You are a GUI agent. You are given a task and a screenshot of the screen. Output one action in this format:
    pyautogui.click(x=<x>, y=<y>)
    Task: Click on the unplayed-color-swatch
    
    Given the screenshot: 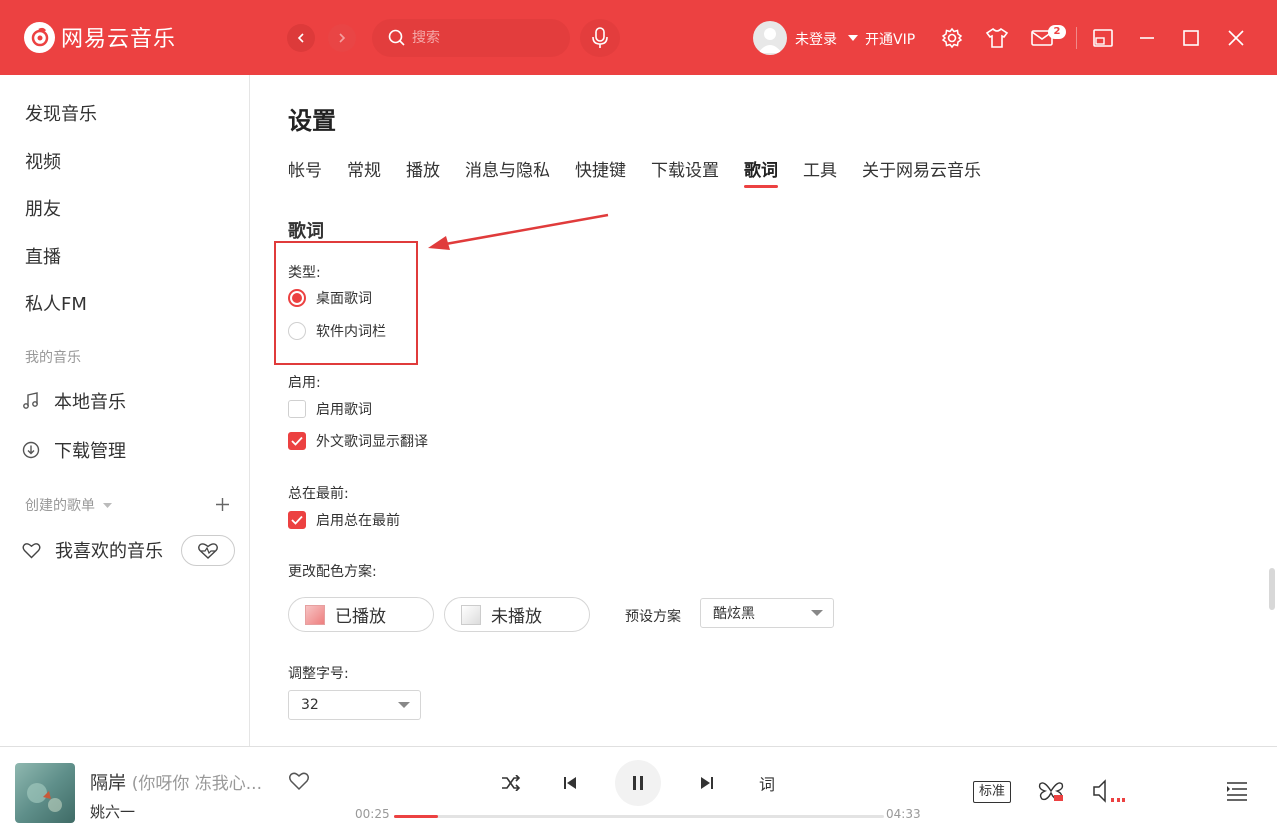 What is the action you would take?
    pyautogui.click(x=471, y=614)
    